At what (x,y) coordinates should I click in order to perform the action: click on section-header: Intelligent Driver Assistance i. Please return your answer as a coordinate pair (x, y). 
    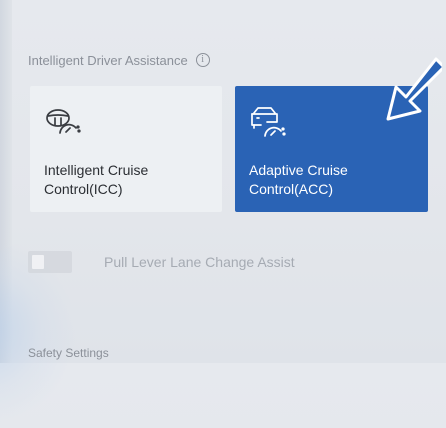
    Looking at the image, I should click on (119, 60).